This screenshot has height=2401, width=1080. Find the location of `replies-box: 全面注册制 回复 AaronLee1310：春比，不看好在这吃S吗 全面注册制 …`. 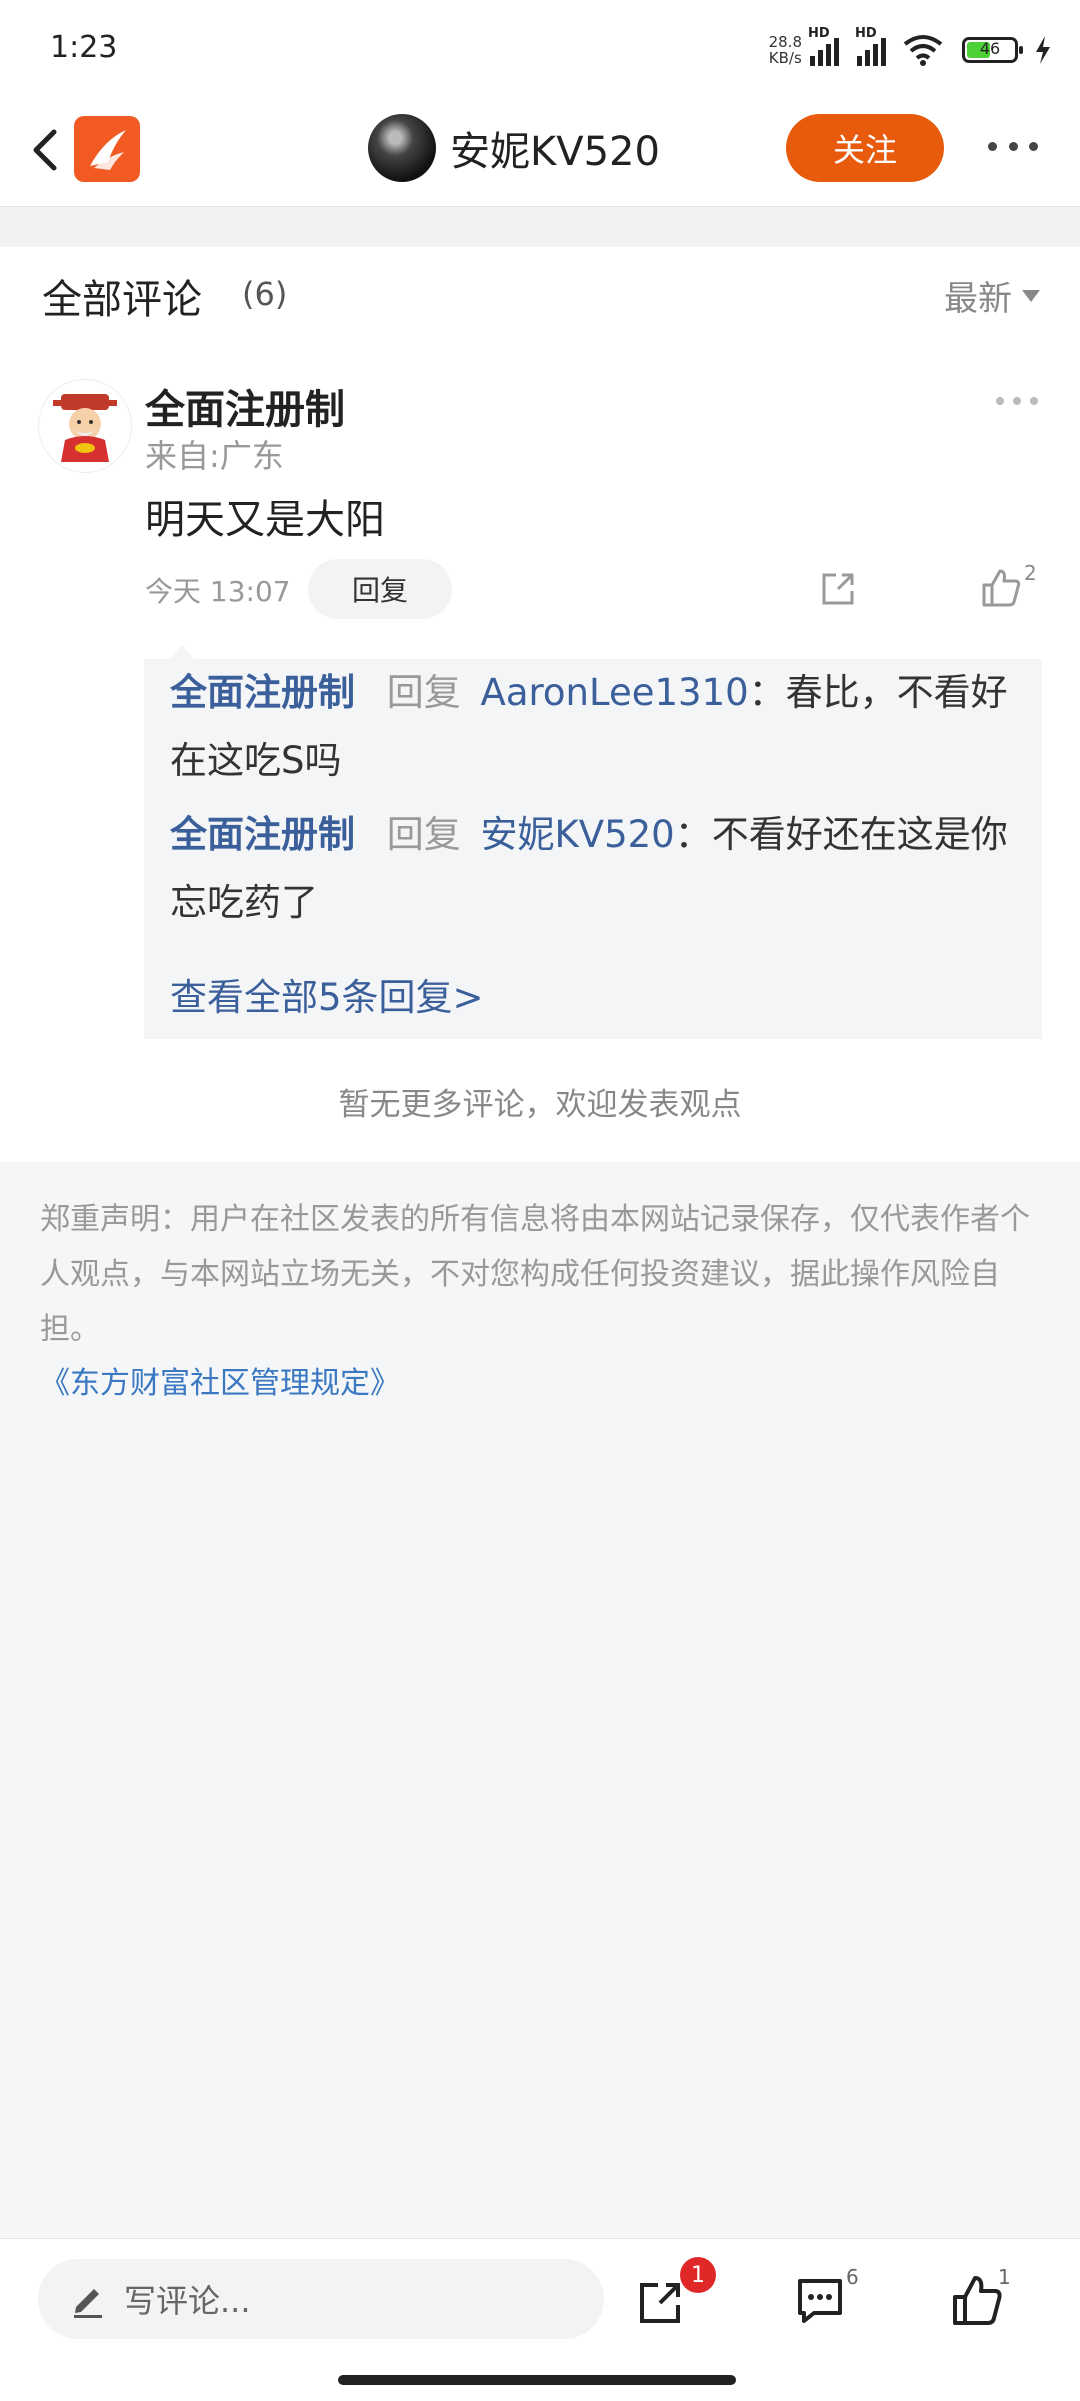

replies-box: 全面注册制 回复 AaronLee1310：春比，不看好在这吃S吗 全面注册制 … is located at coordinates (593, 842).